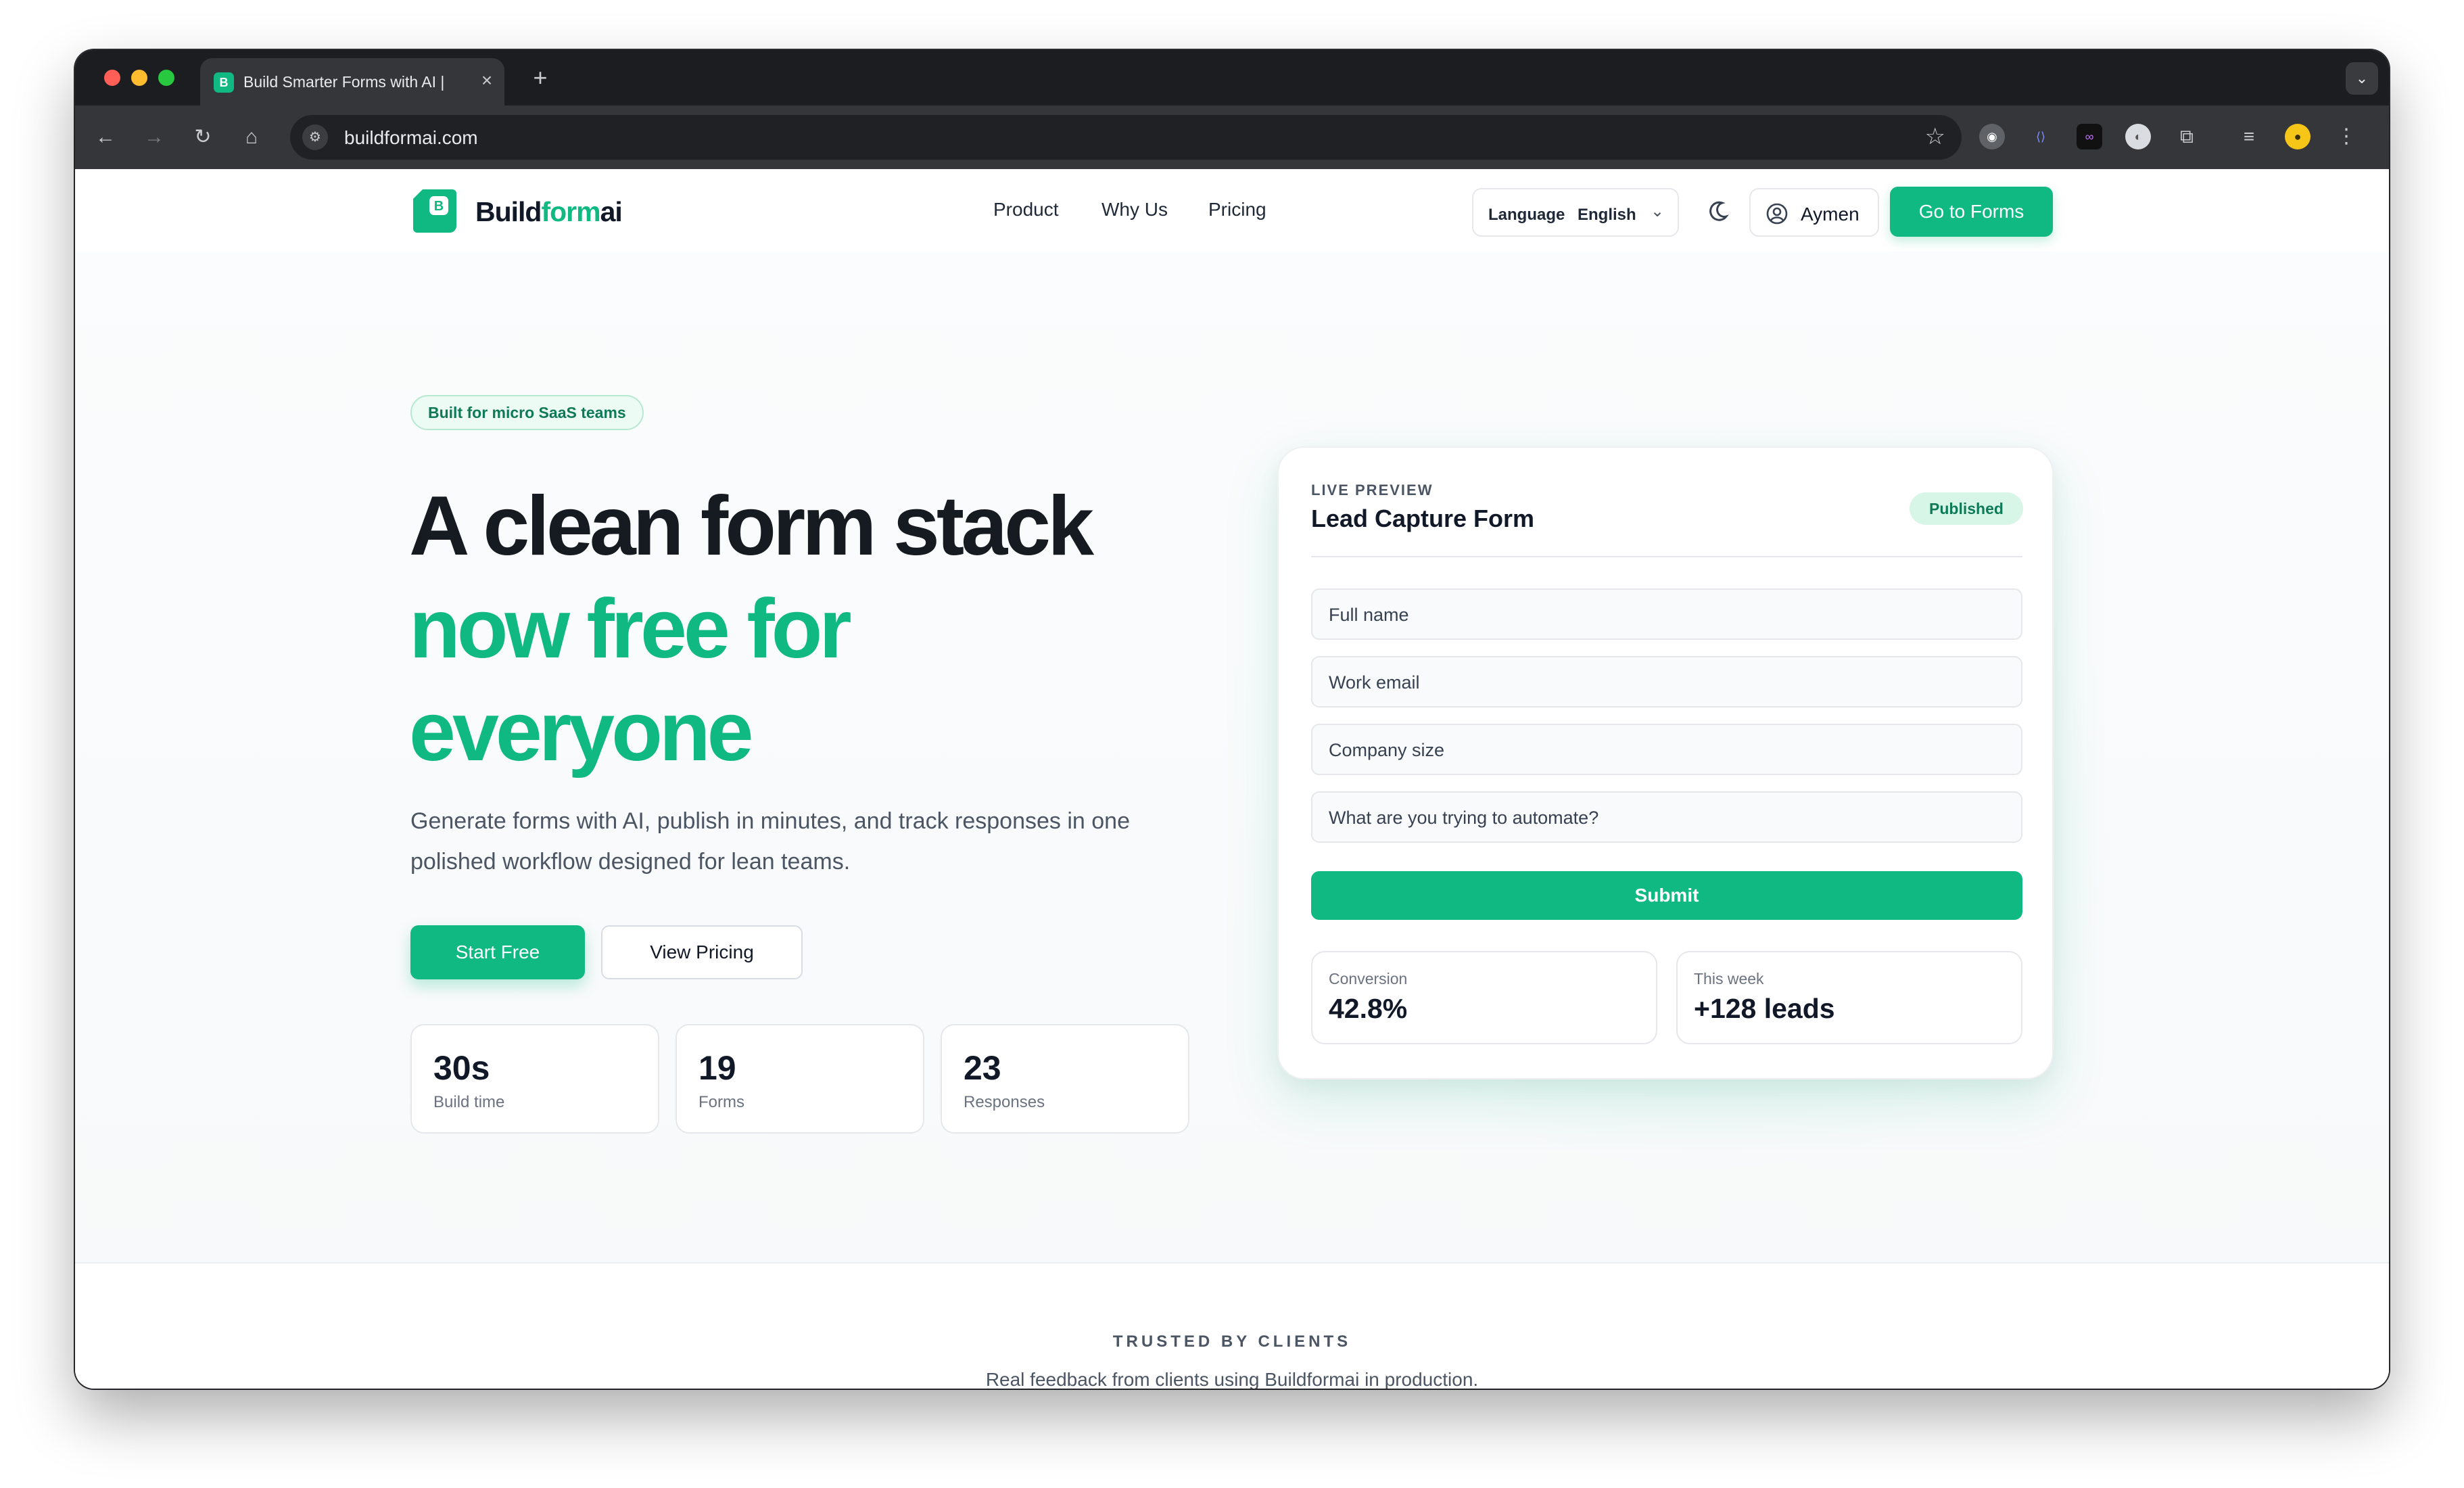 Image resolution: width=2464 pixels, height=1488 pixels. What do you see at coordinates (1830, 214) in the screenshot?
I see `user-name: Aymen` at bounding box center [1830, 214].